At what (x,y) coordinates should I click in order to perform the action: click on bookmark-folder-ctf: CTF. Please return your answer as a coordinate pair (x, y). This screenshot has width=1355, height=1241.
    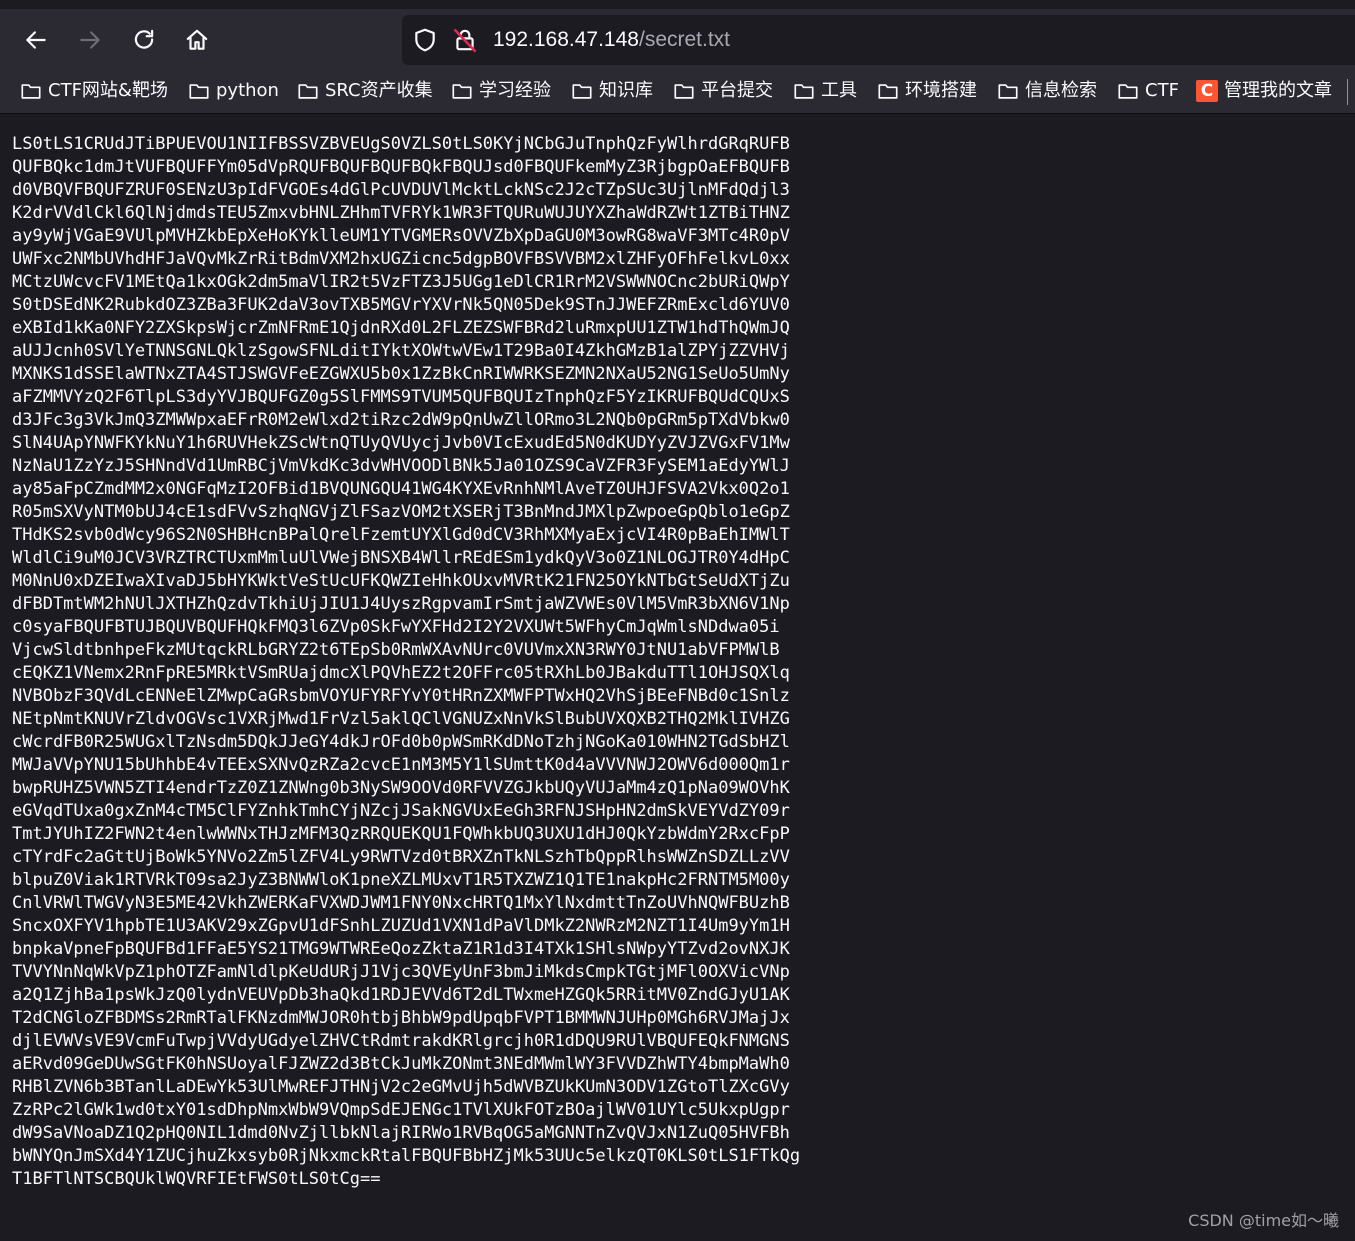
    Looking at the image, I should click on (1148, 91).